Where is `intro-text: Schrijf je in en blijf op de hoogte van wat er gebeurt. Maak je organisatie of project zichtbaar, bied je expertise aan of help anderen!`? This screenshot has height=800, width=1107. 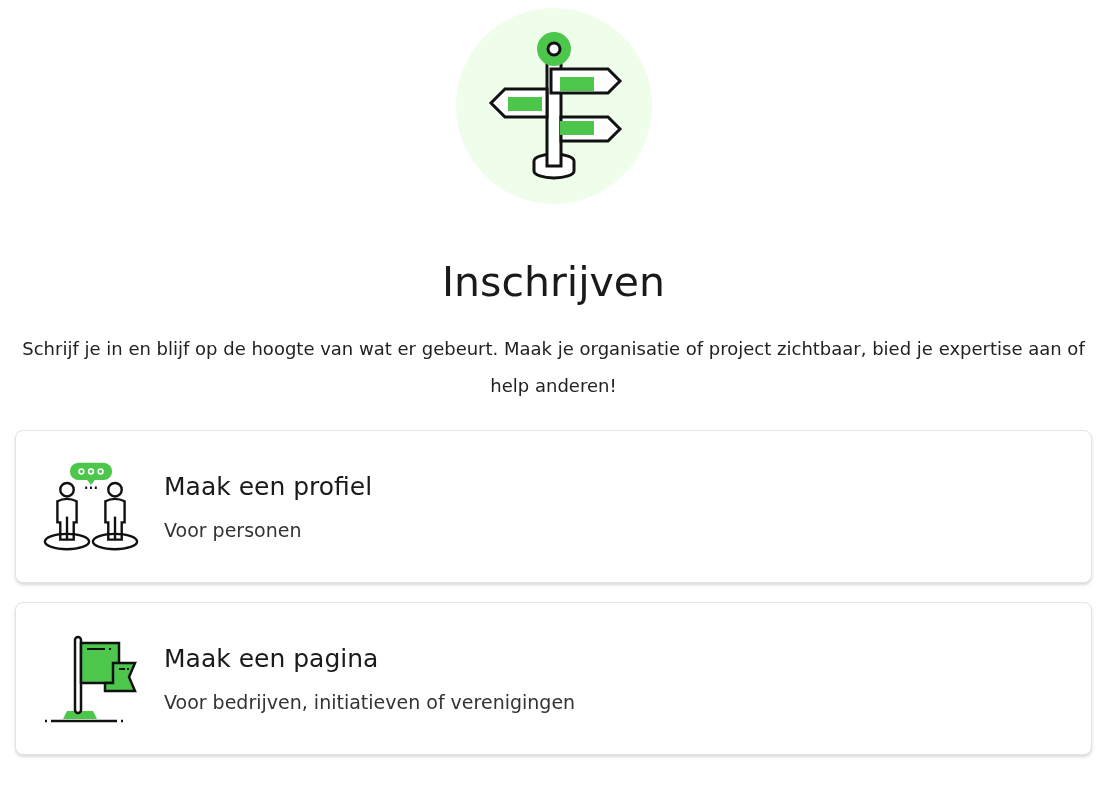 intro-text: Schrijf je in en blijf op de hoogte van wat er gebeurt. Maak je organisatie of project zichtbaar, bied je expertise aan of help anderen! is located at coordinates (554, 367).